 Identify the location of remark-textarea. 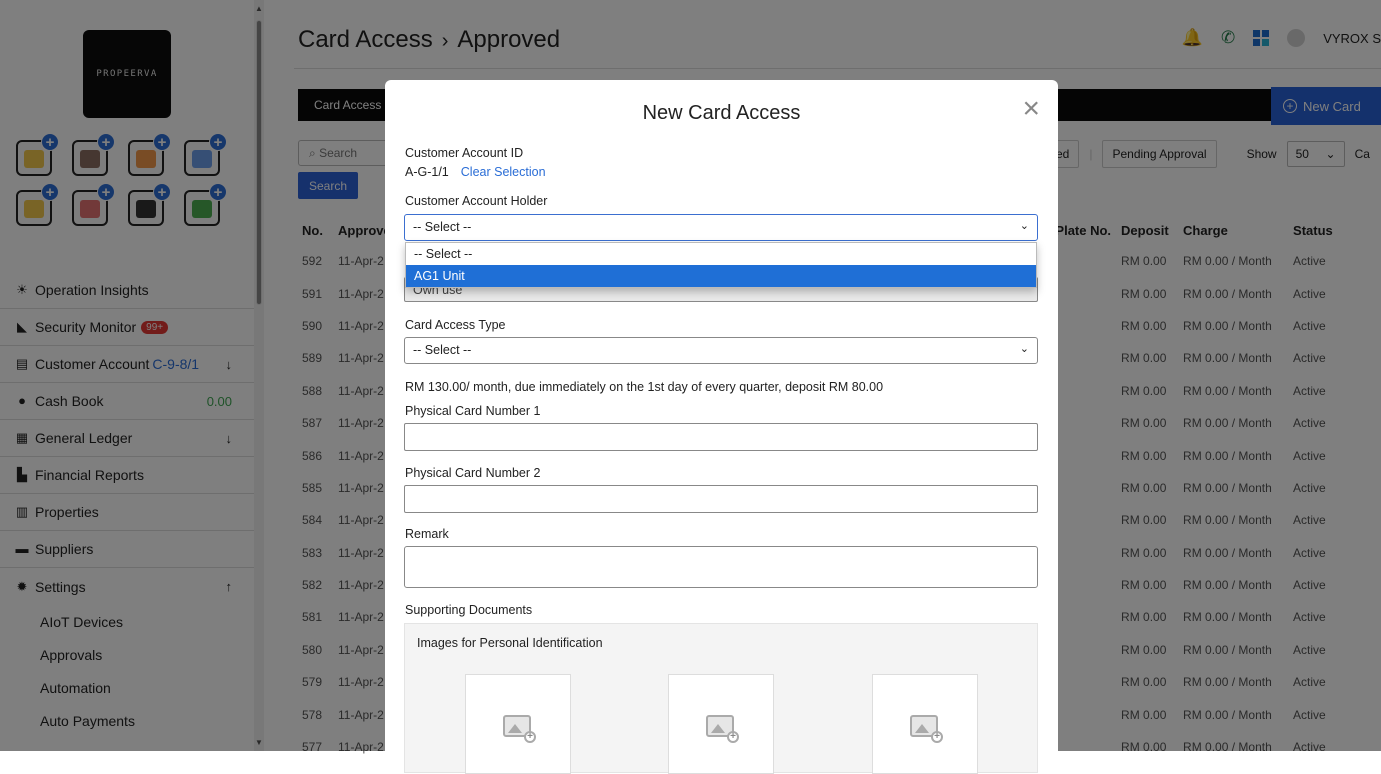
(721, 567).